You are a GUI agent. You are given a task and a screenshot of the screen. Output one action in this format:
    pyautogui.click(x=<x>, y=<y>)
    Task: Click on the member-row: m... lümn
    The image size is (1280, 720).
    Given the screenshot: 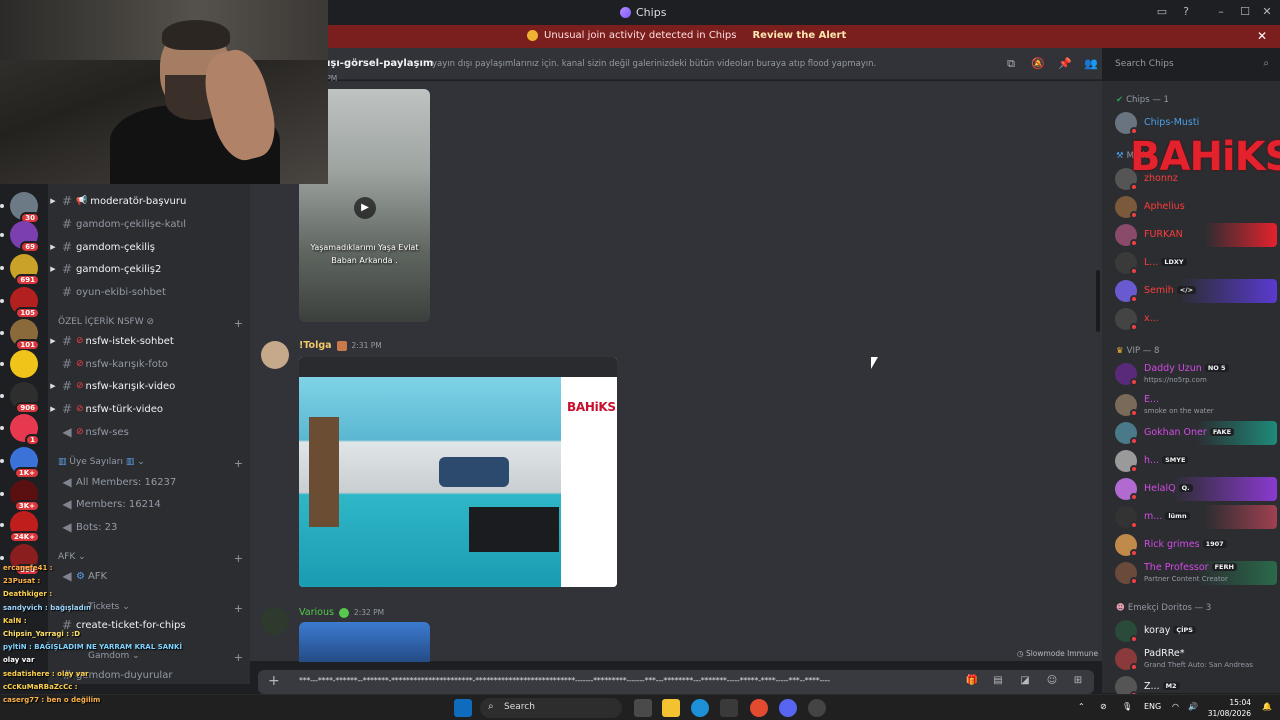 What is the action you would take?
    pyautogui.click(x=1196, y=517)
    